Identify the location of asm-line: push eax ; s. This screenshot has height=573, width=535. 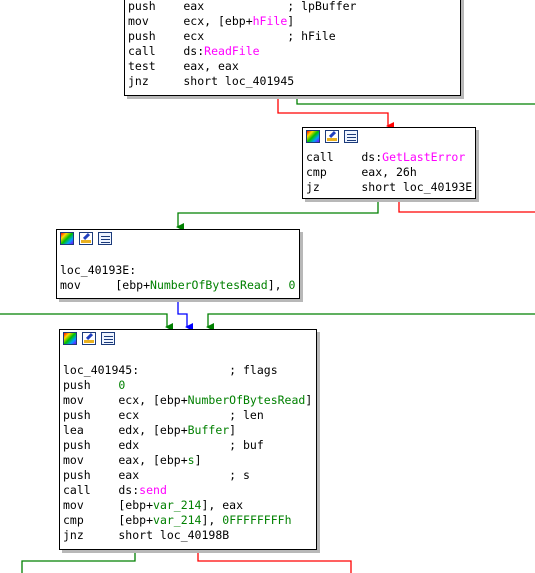
(188, 475).